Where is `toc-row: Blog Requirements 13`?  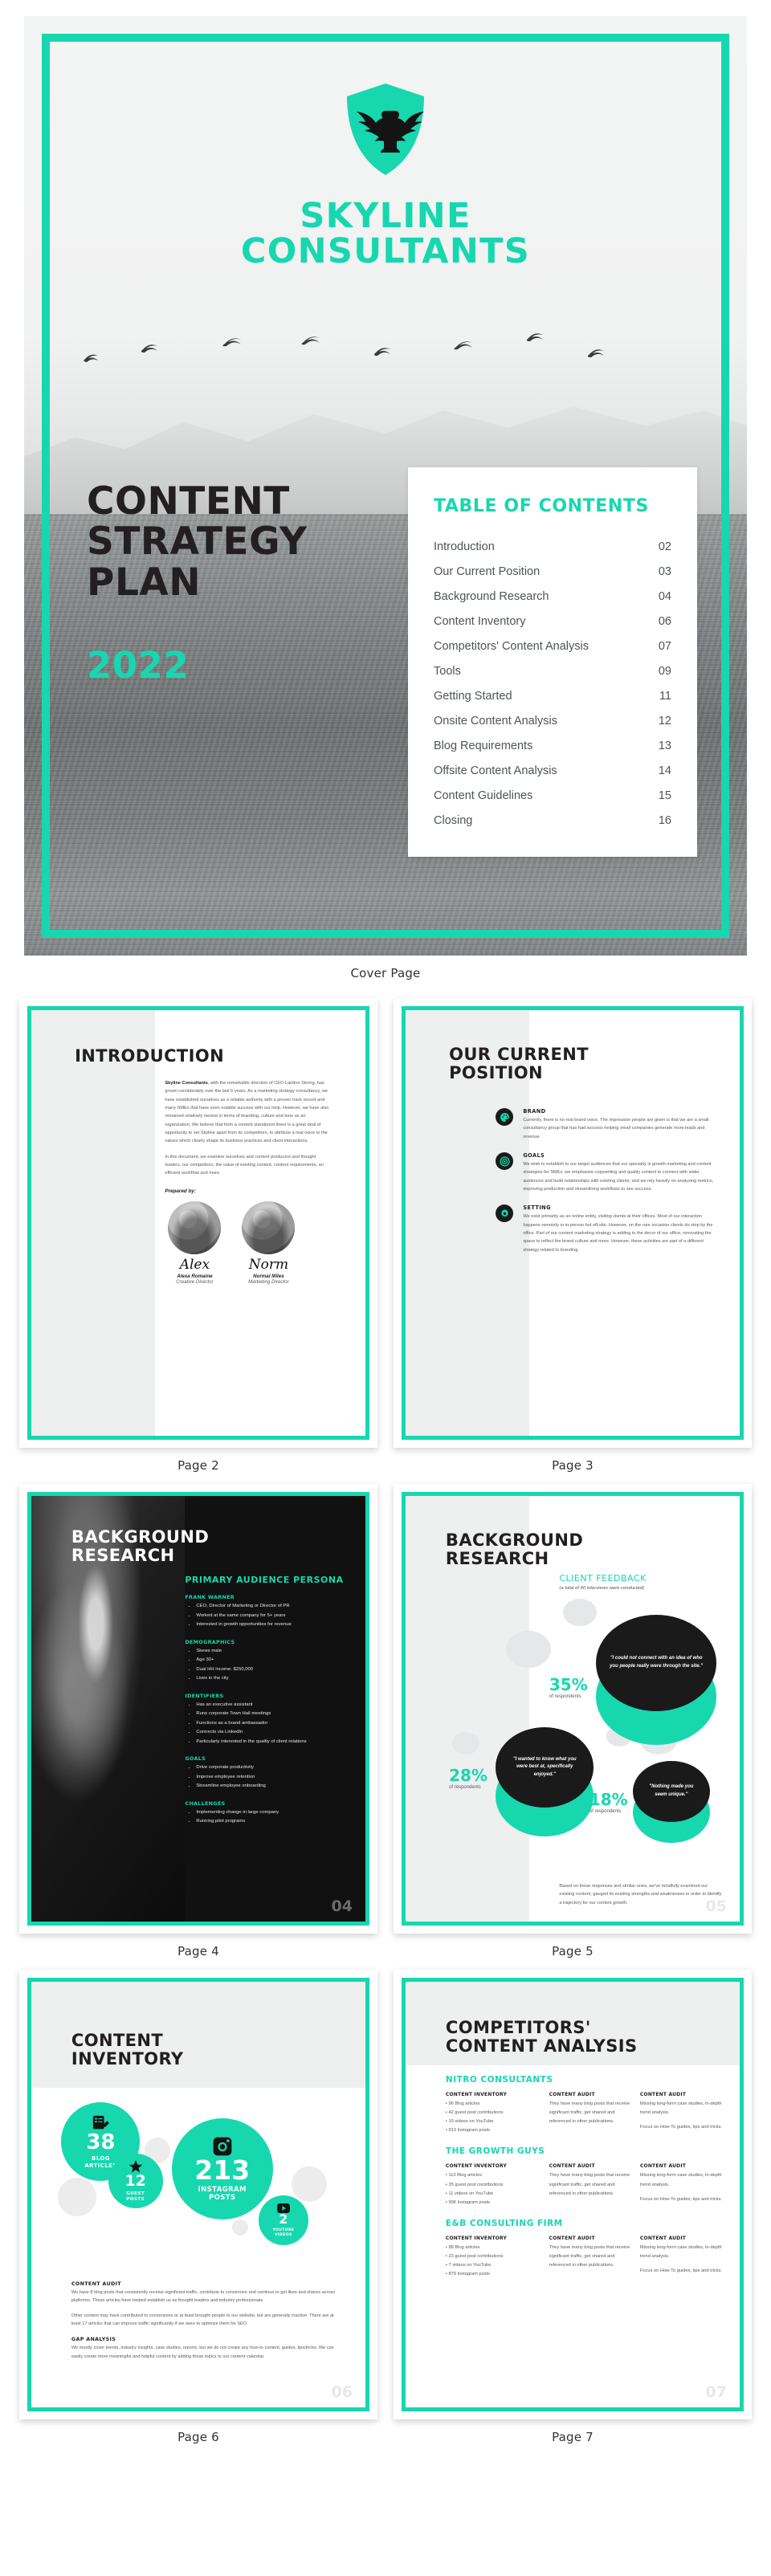 toc-row: Blog Requirements 13 is located at coordinates (552, 745).